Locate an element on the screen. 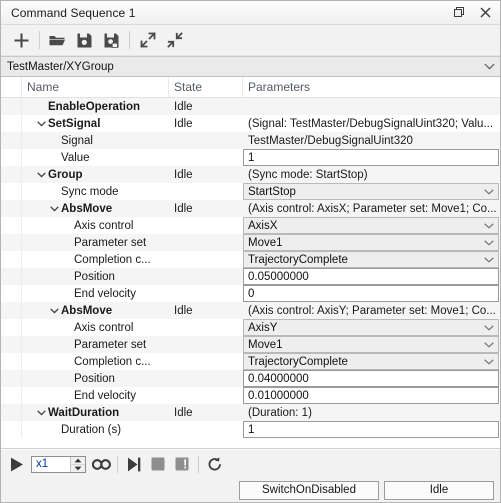 This screenshot has height=503, width=501. loop-button is located at coordinates (101, 464).